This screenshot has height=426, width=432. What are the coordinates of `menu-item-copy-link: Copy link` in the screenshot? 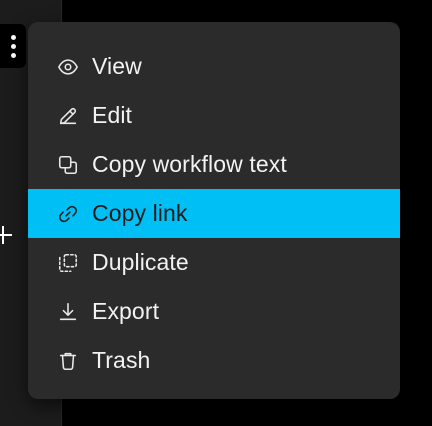 It's located at (214, 213).